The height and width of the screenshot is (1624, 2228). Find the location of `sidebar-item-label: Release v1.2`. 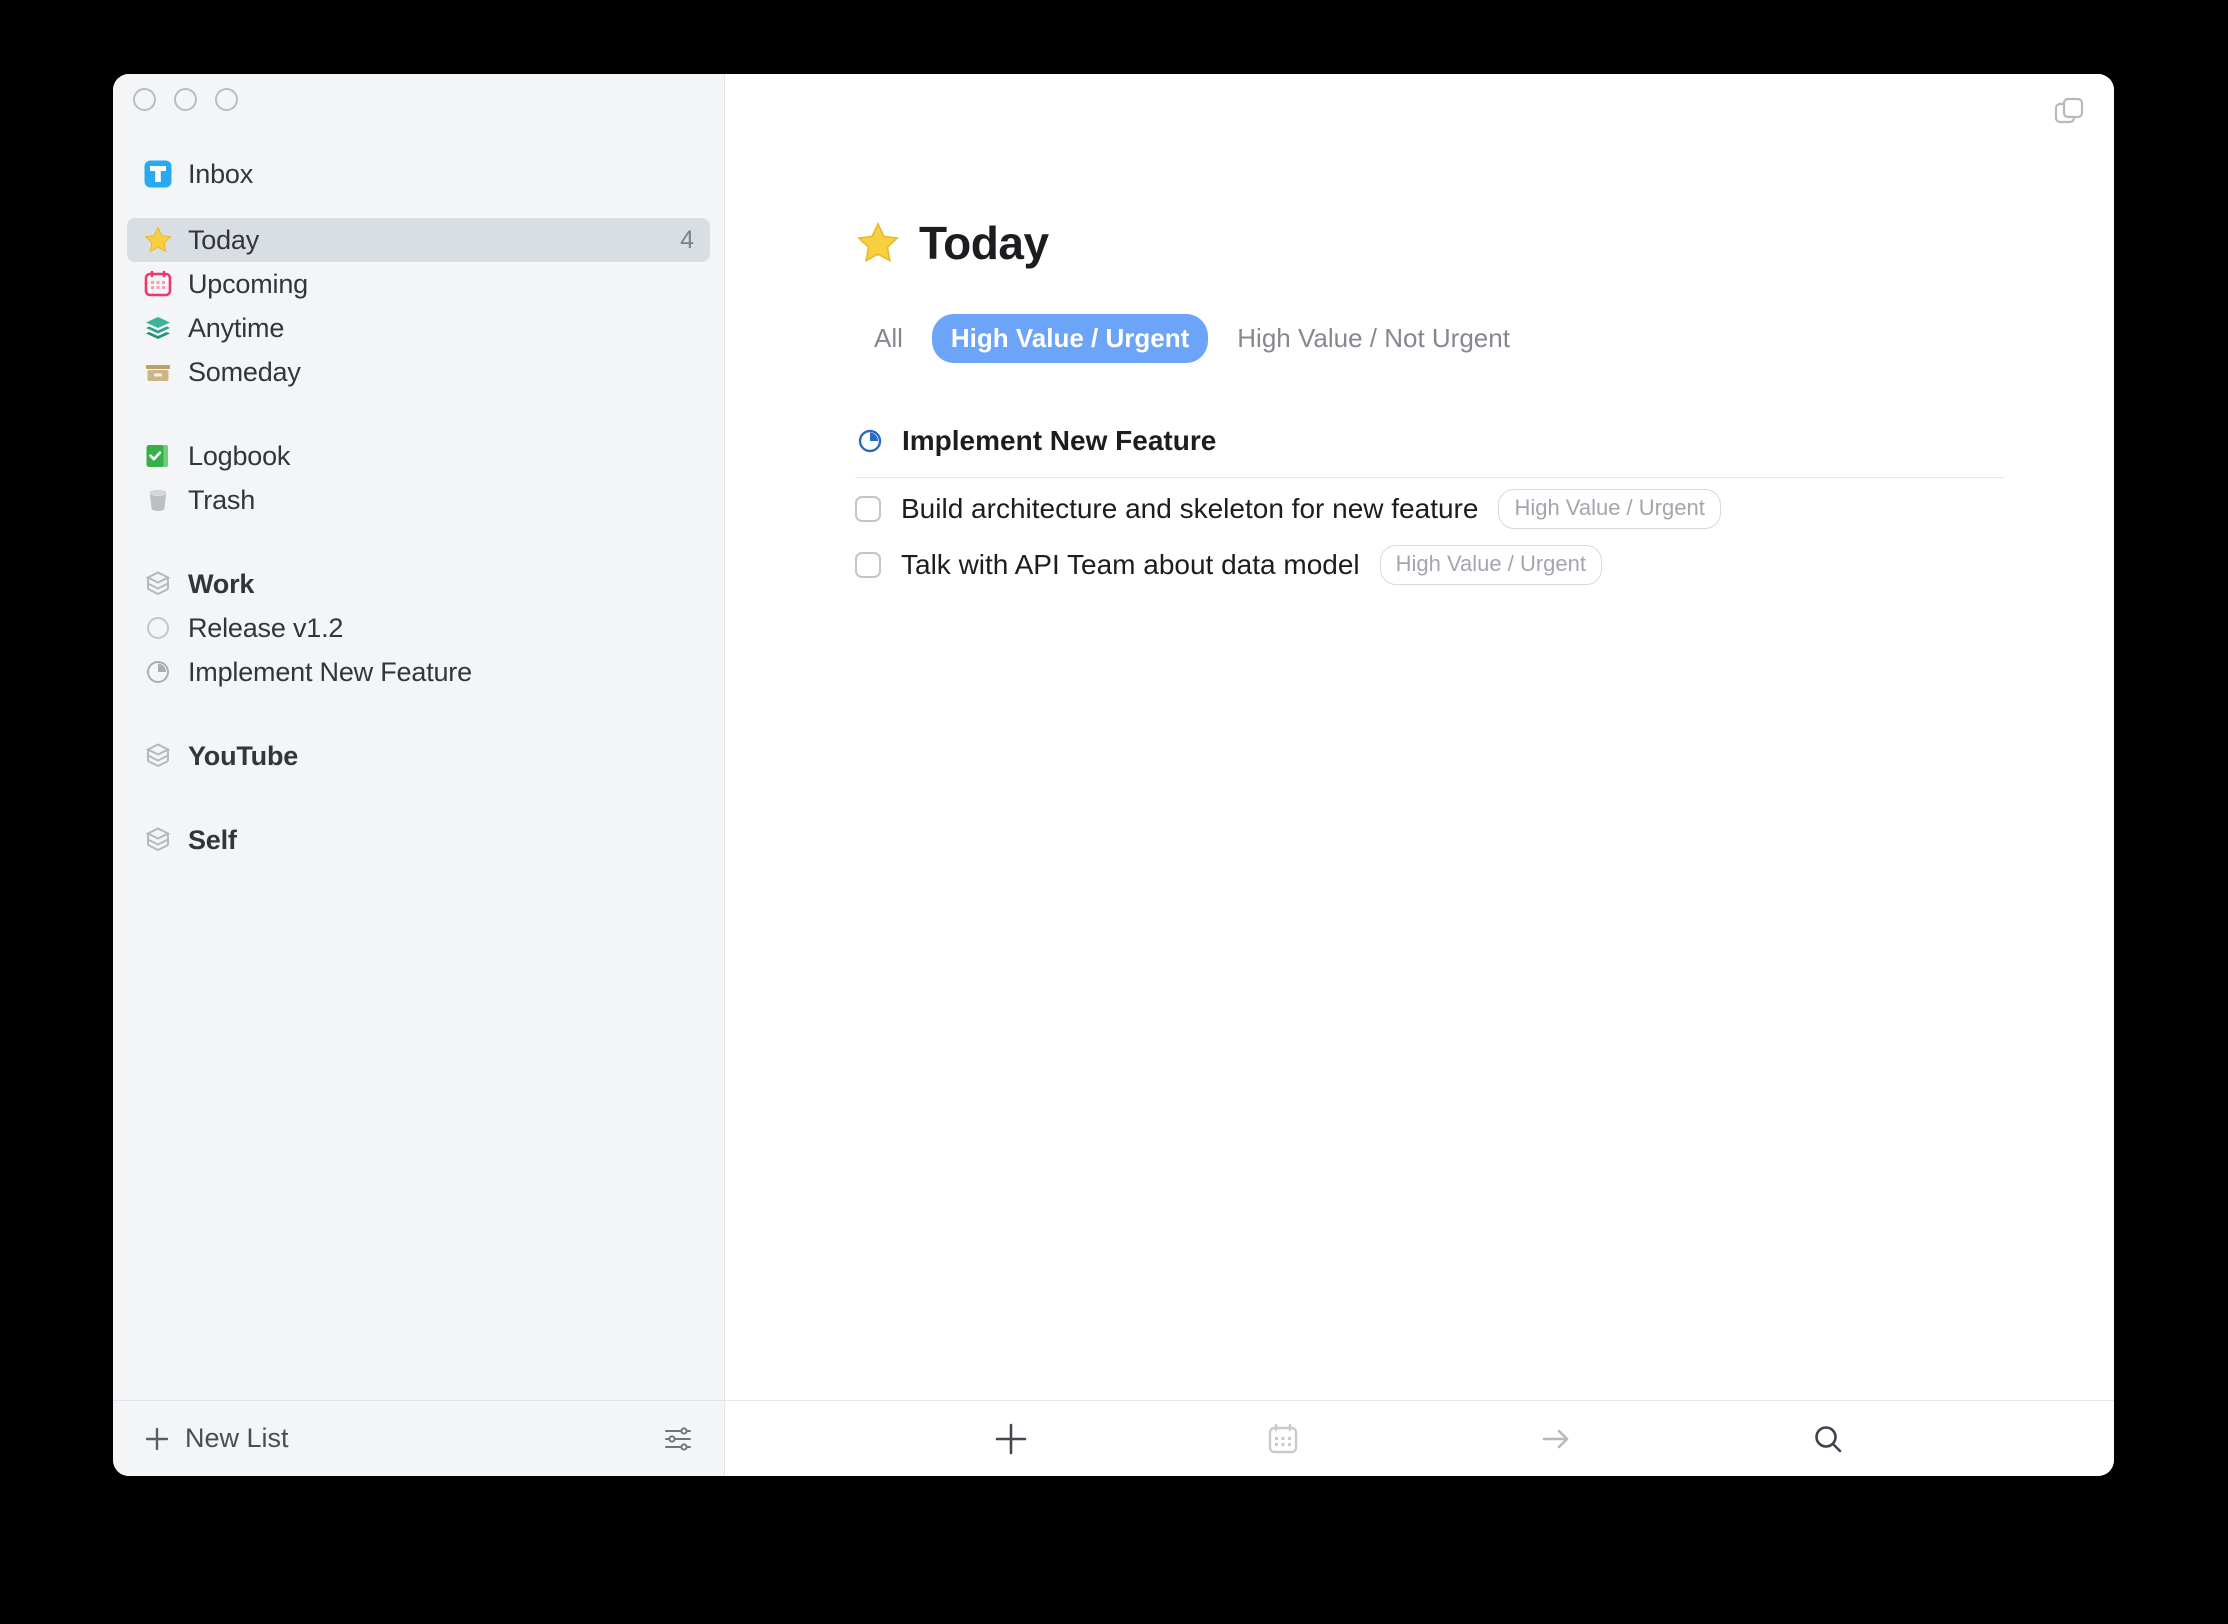

sidebar-item-label: Release v1.2 is located at coordinates (266, 627).